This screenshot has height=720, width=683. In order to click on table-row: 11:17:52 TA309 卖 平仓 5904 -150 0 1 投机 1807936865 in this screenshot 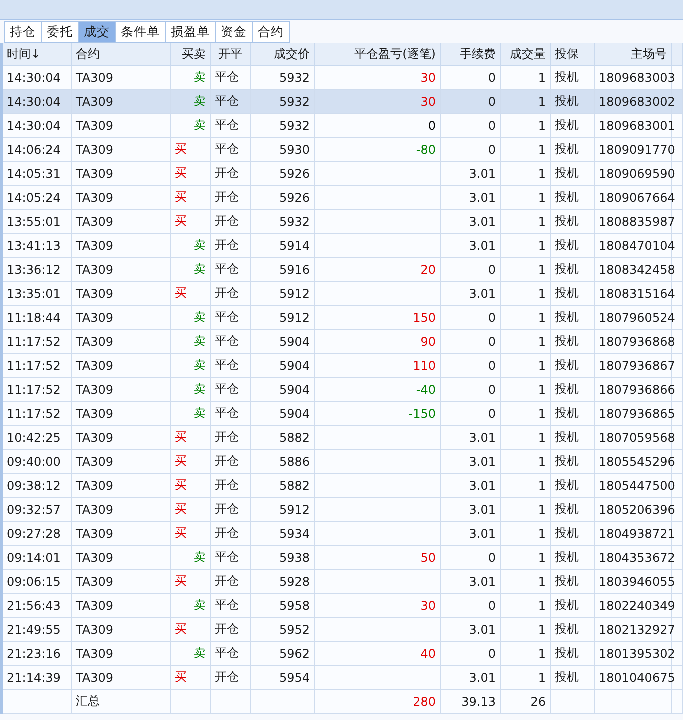, I will do `click(342, 414)`.